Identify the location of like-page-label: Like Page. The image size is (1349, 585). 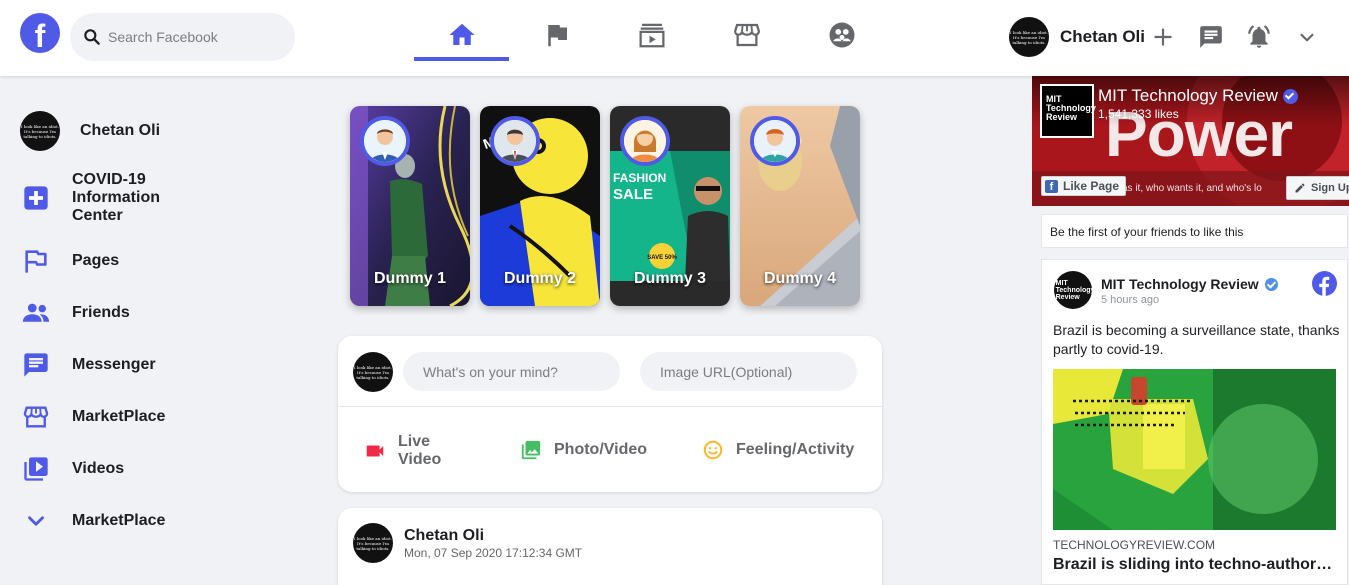
(1091, 186).